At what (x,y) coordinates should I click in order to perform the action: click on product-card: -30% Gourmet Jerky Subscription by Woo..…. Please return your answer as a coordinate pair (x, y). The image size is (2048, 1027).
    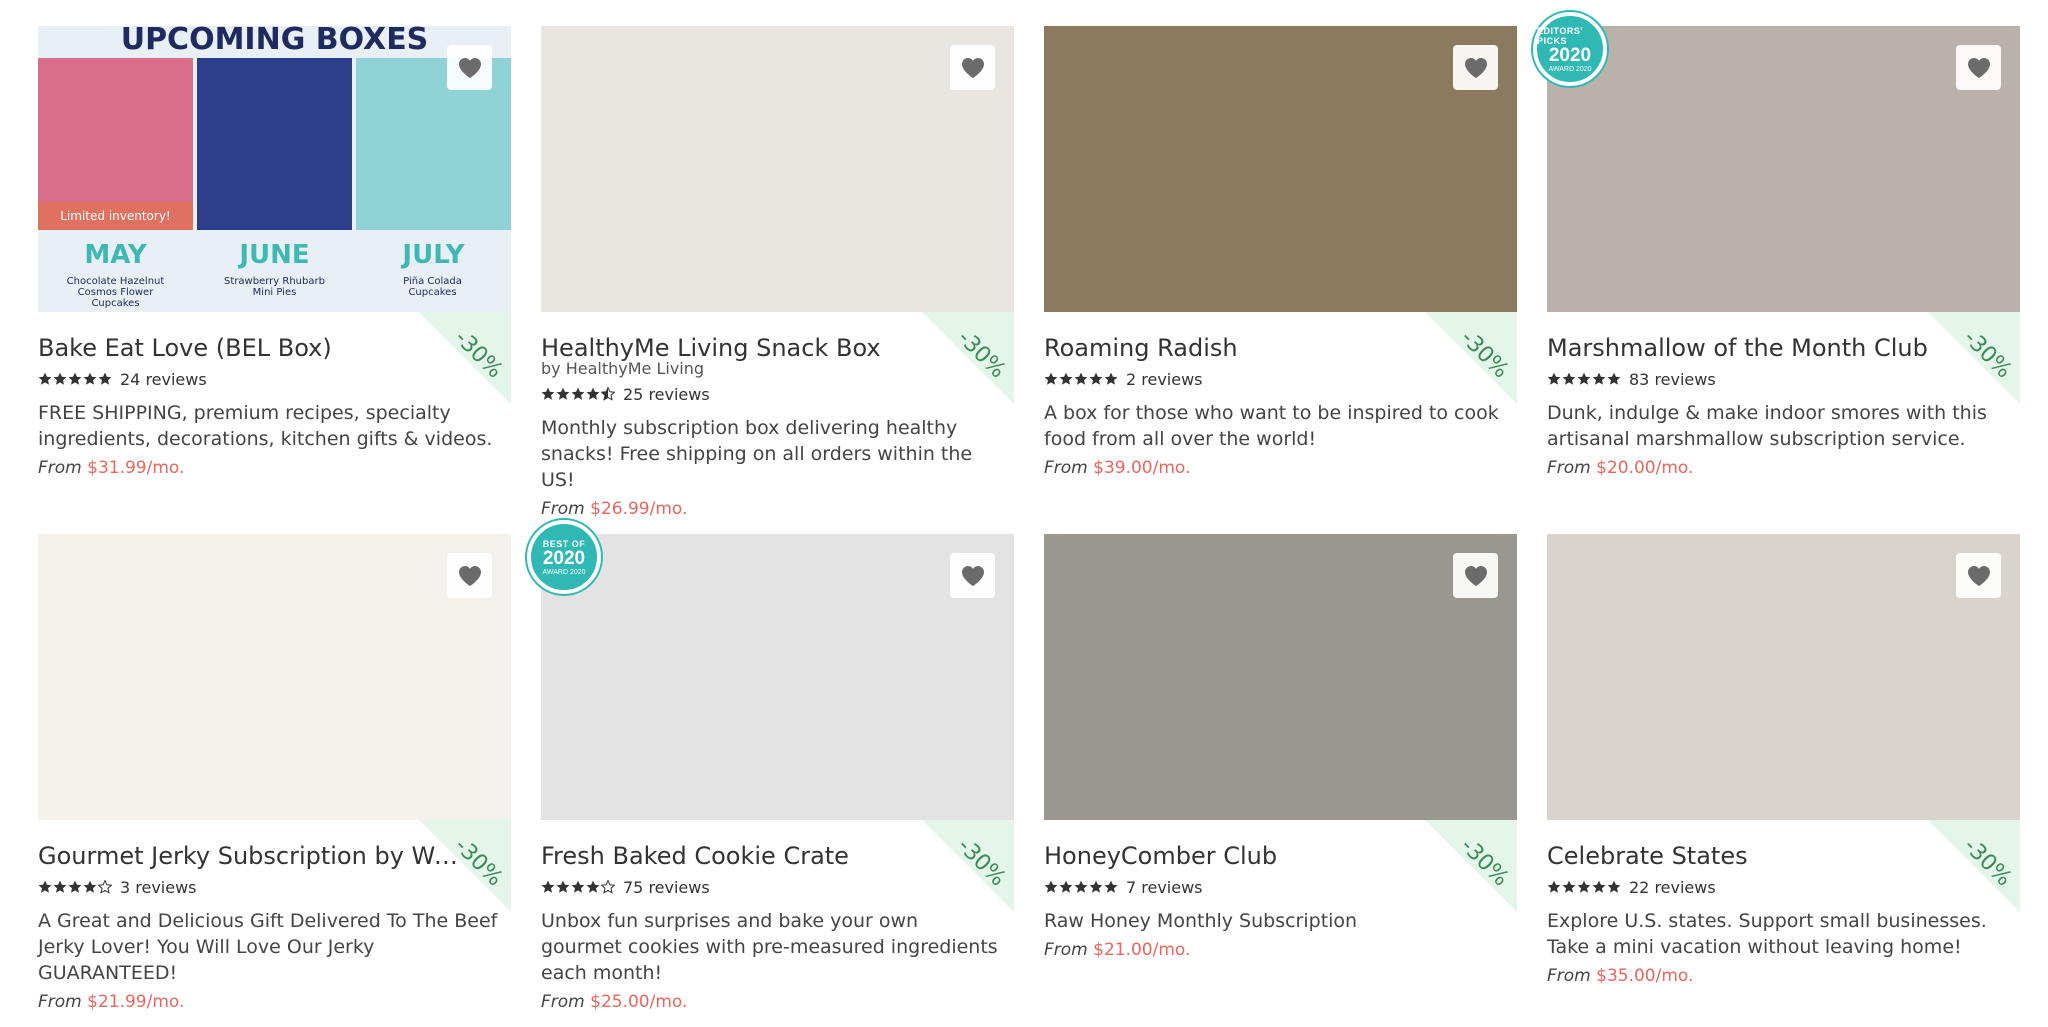
    Looking at the image, I should click on (274, 773).